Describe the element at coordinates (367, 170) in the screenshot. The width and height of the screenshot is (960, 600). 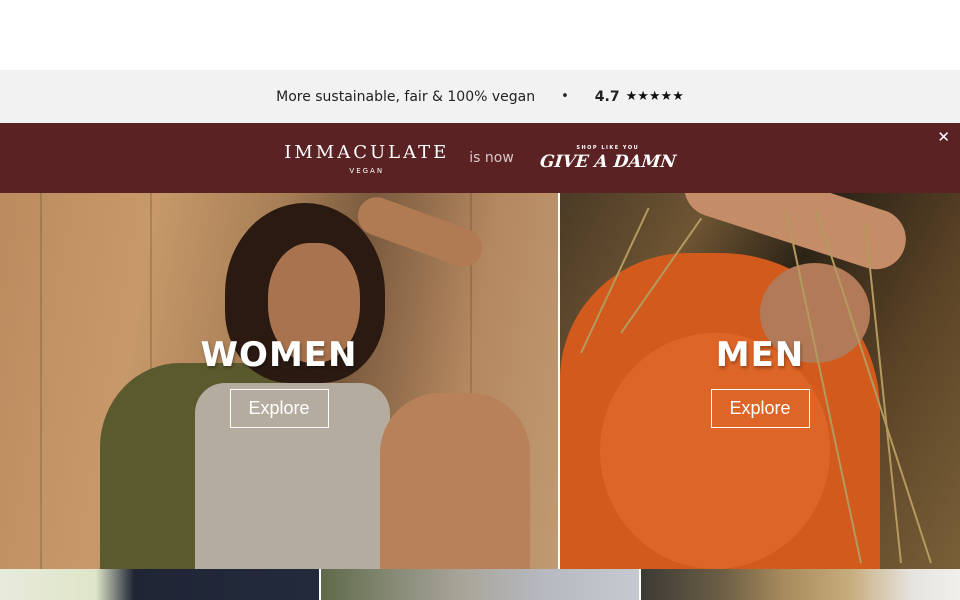
I see `old-brand-sub: VEGAN` at that location.